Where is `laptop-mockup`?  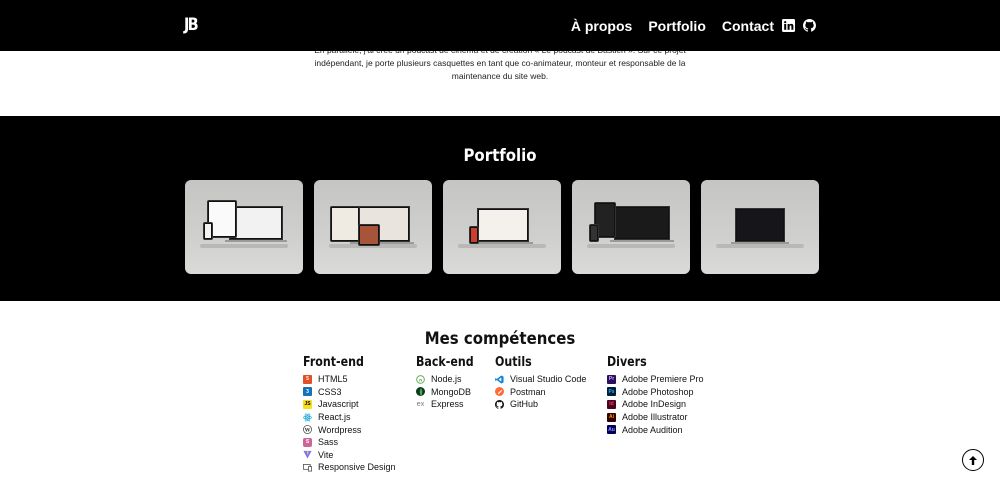
laptop-mockup is located at coordinates (256, 223).